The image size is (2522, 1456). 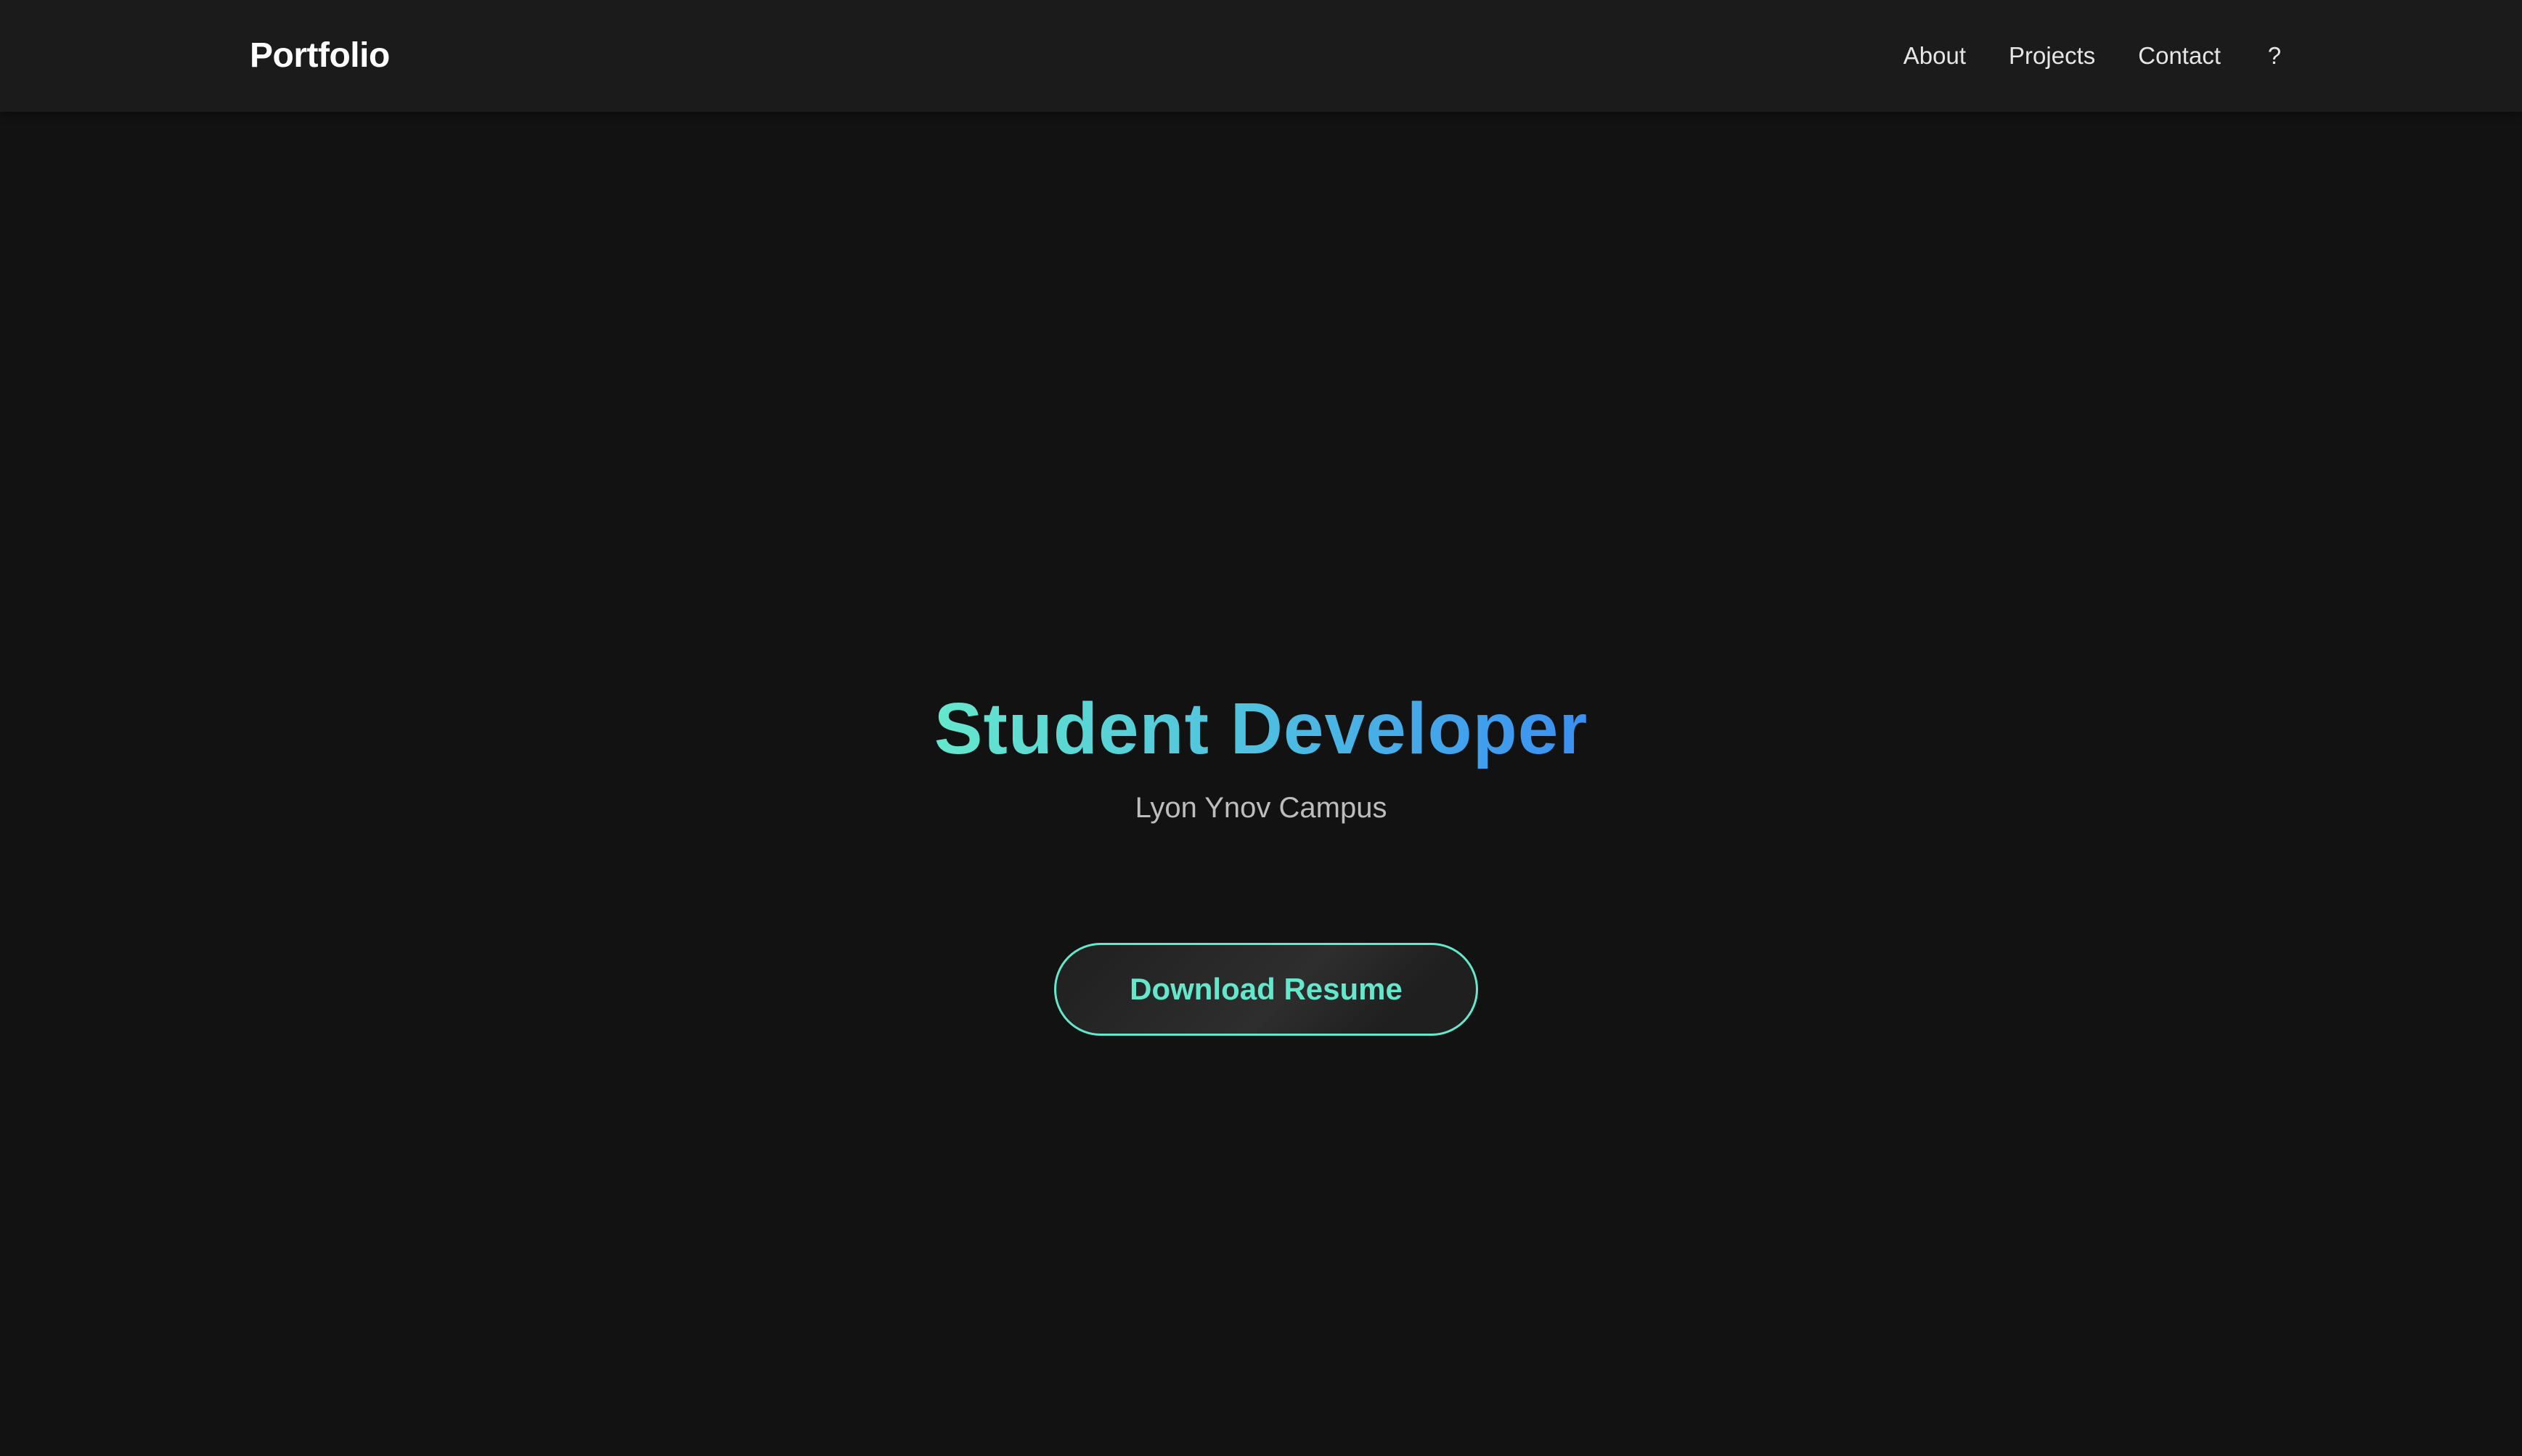 What do you see at coordinates (320, 56) in the screenshot?
I see `brand-logo: Portfolio` at bounding box center [320, 56].